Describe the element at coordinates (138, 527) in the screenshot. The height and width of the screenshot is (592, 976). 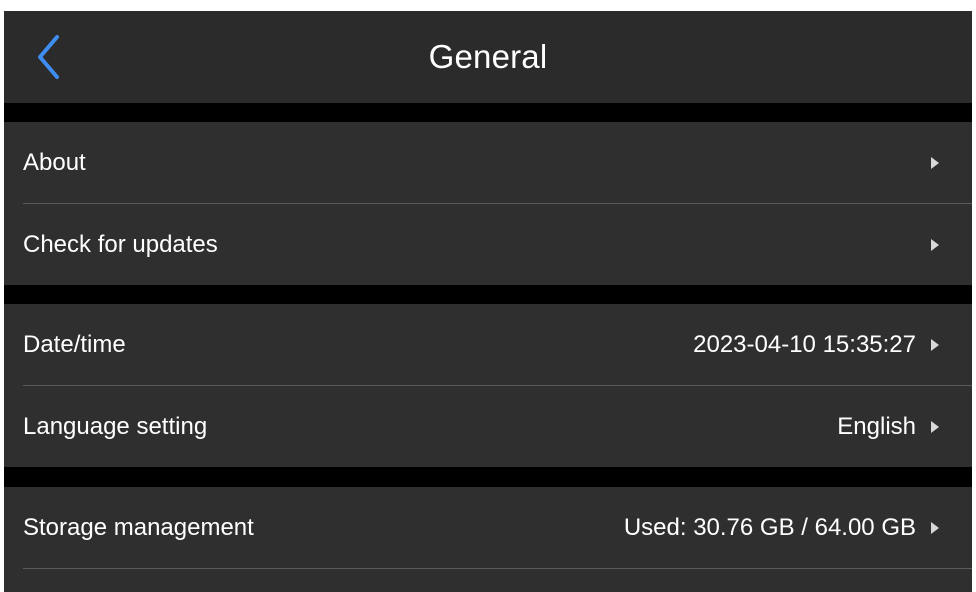
I see `row-label: Storage management` at that location.